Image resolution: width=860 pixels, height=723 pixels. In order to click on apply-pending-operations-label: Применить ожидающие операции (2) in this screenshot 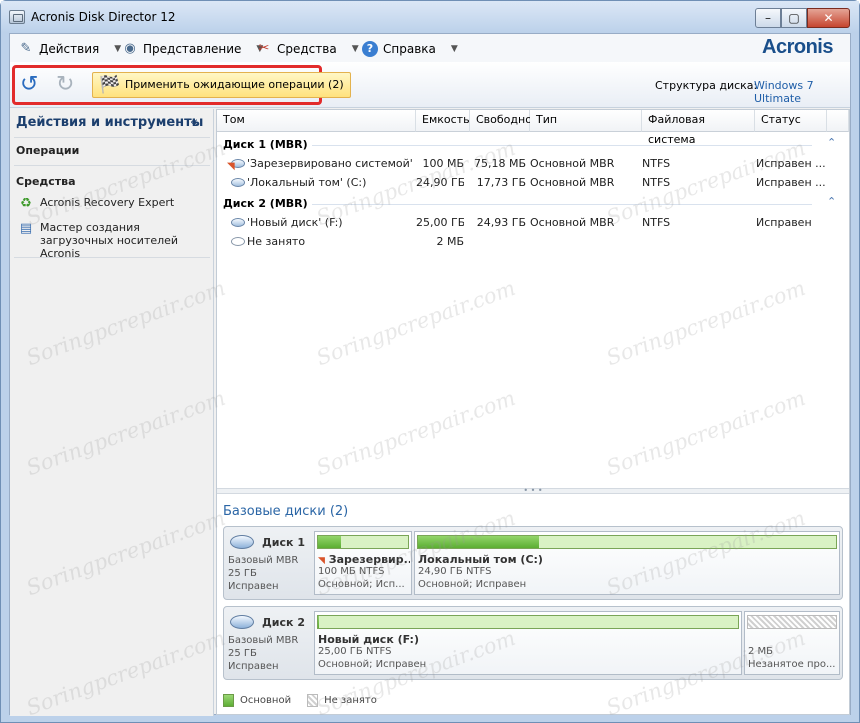, I will do `click(234, 84)`.